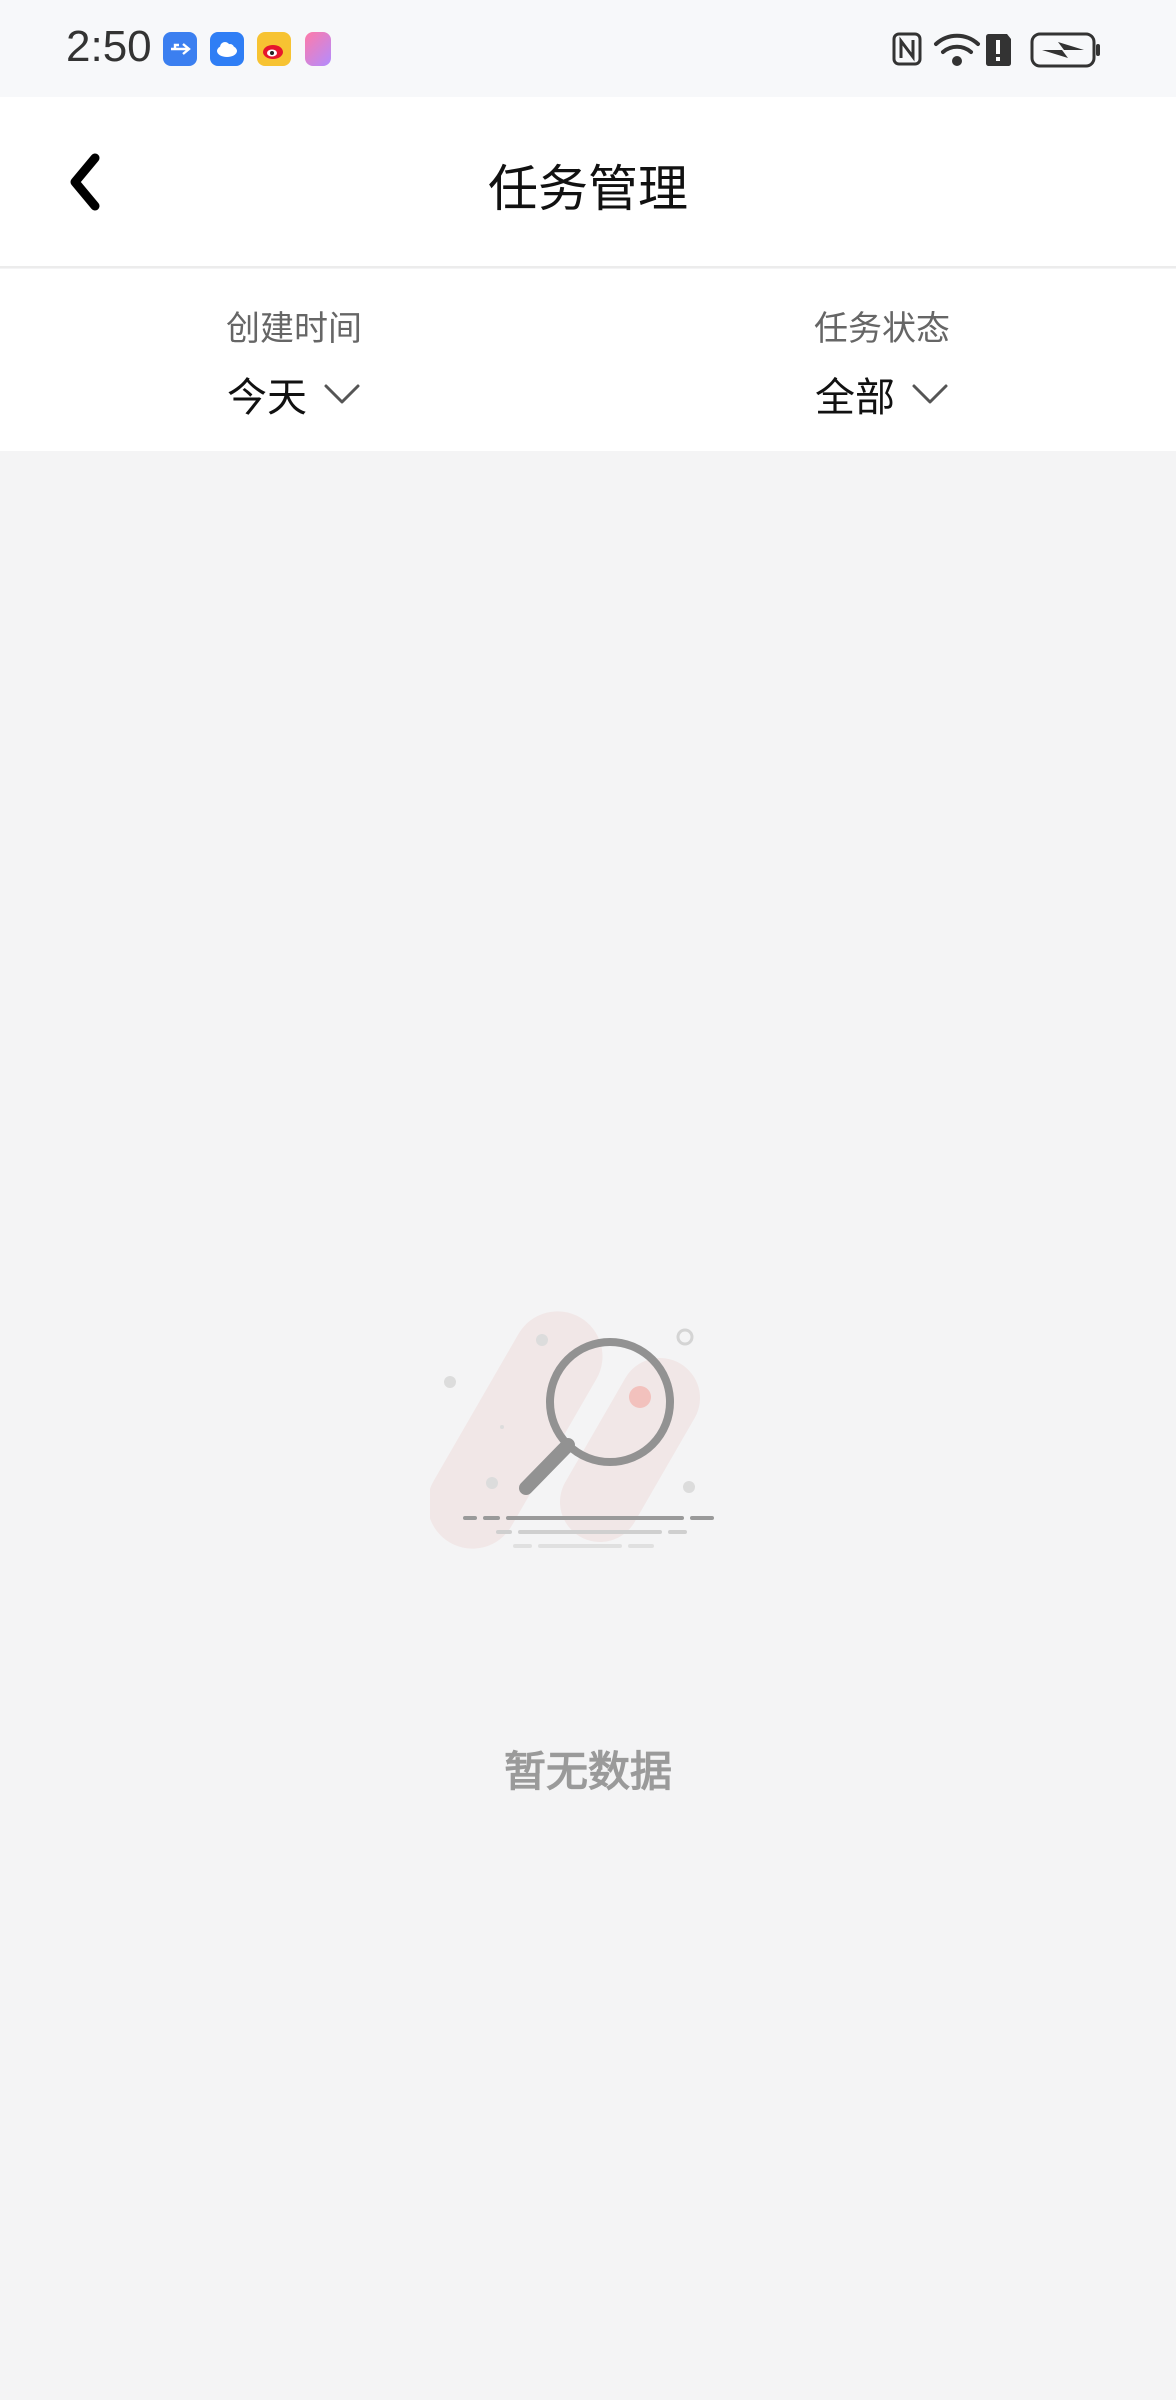 The height and width of the screenshot is (2400, 1176). What do you see at coordinates (109, 46) in the screenshot?
I see `status-time: 2:50` at bounding box center [109, 46].